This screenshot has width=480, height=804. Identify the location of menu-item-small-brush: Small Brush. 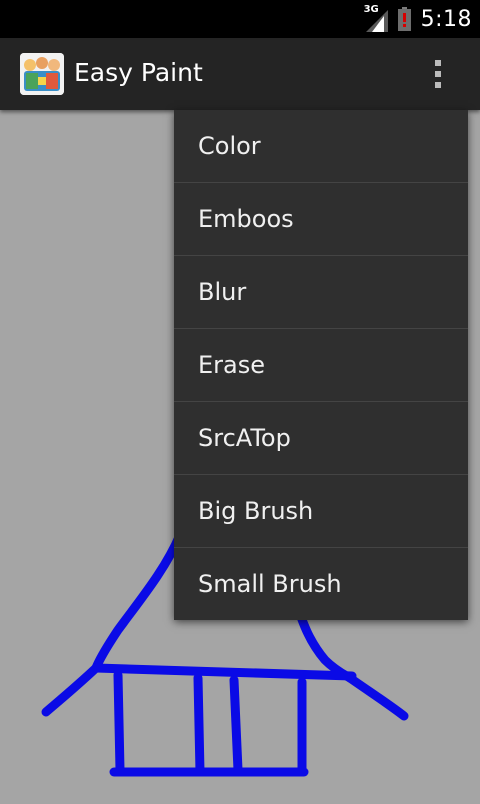
(321, 584).